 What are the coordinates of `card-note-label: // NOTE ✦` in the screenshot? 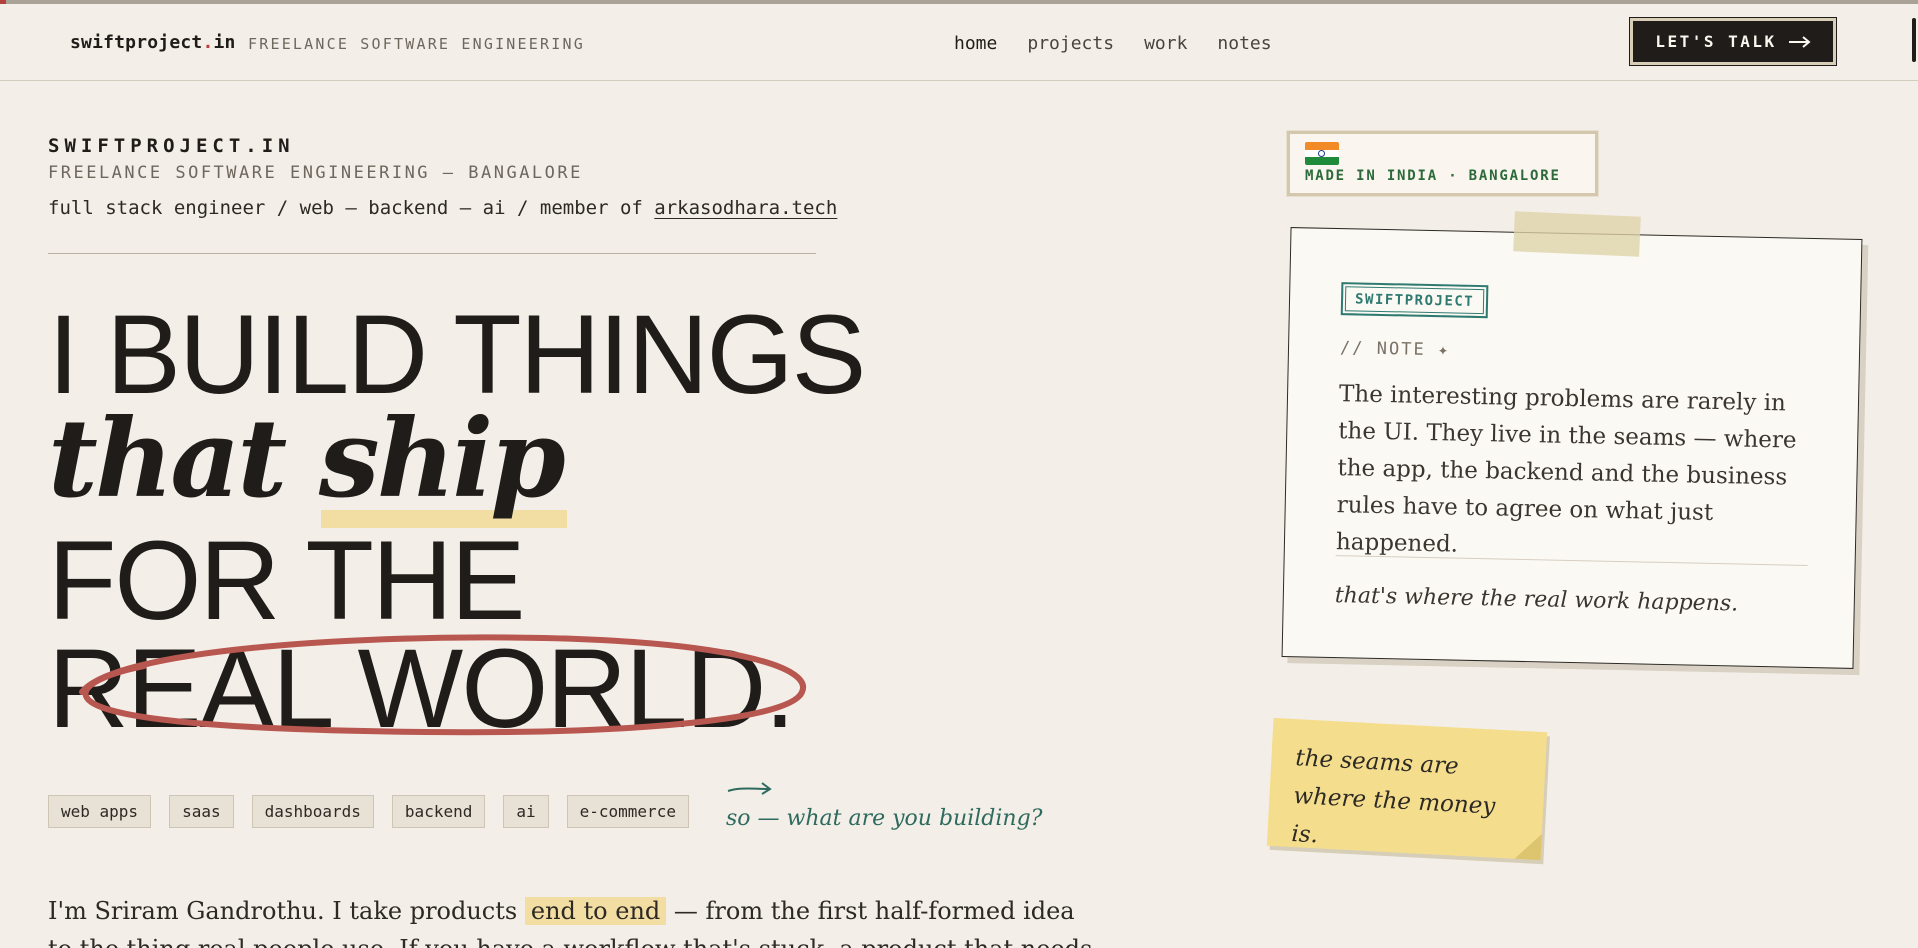 It's located at (1395, 349).